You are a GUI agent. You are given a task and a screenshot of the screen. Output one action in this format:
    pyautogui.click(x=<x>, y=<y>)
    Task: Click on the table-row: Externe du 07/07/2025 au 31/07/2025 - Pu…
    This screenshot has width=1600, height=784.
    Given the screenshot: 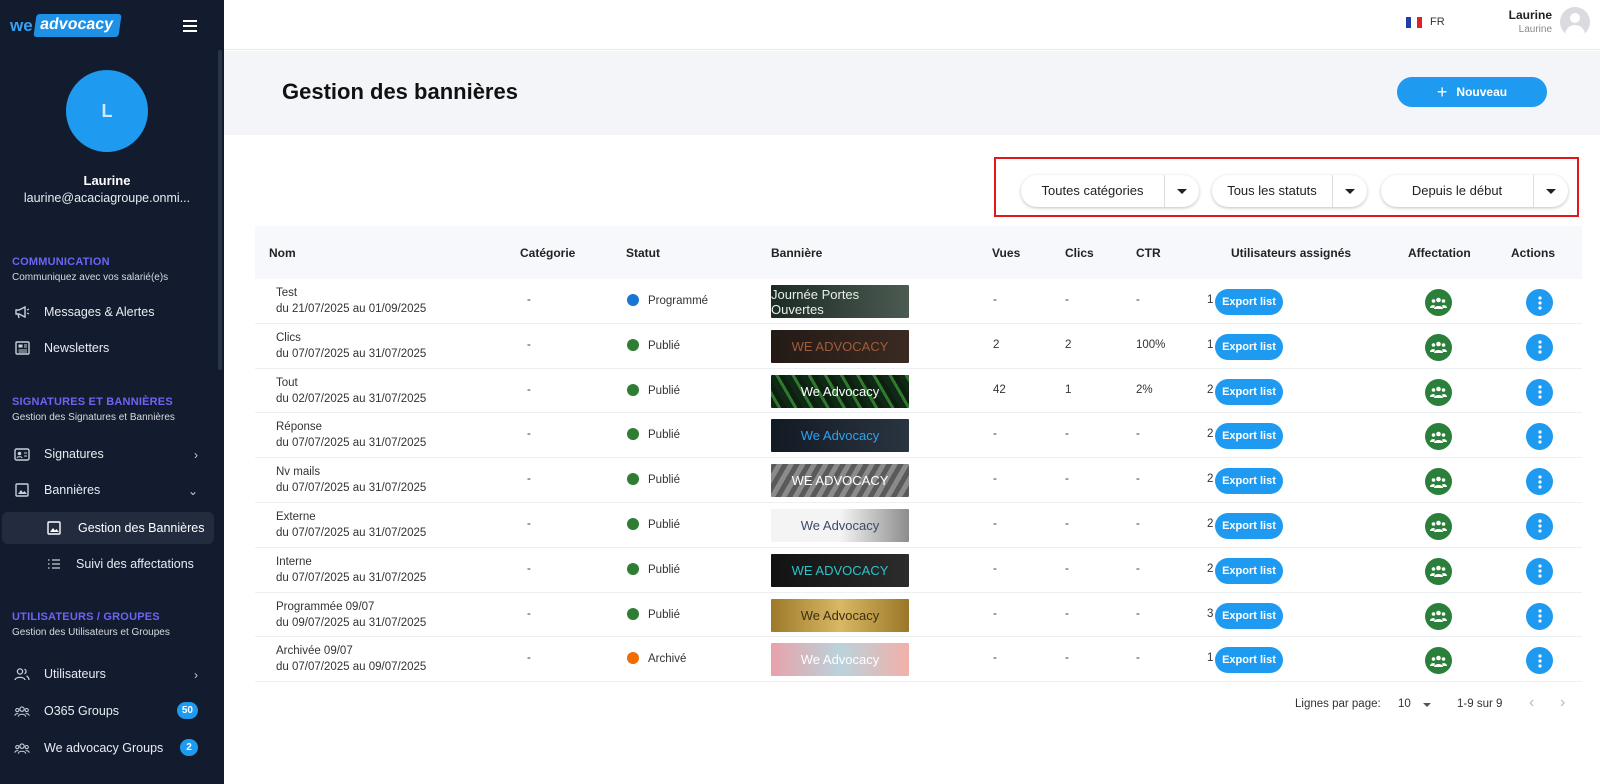 What is the action you would take?
    pyautogui.click(x=918, y=525)
    